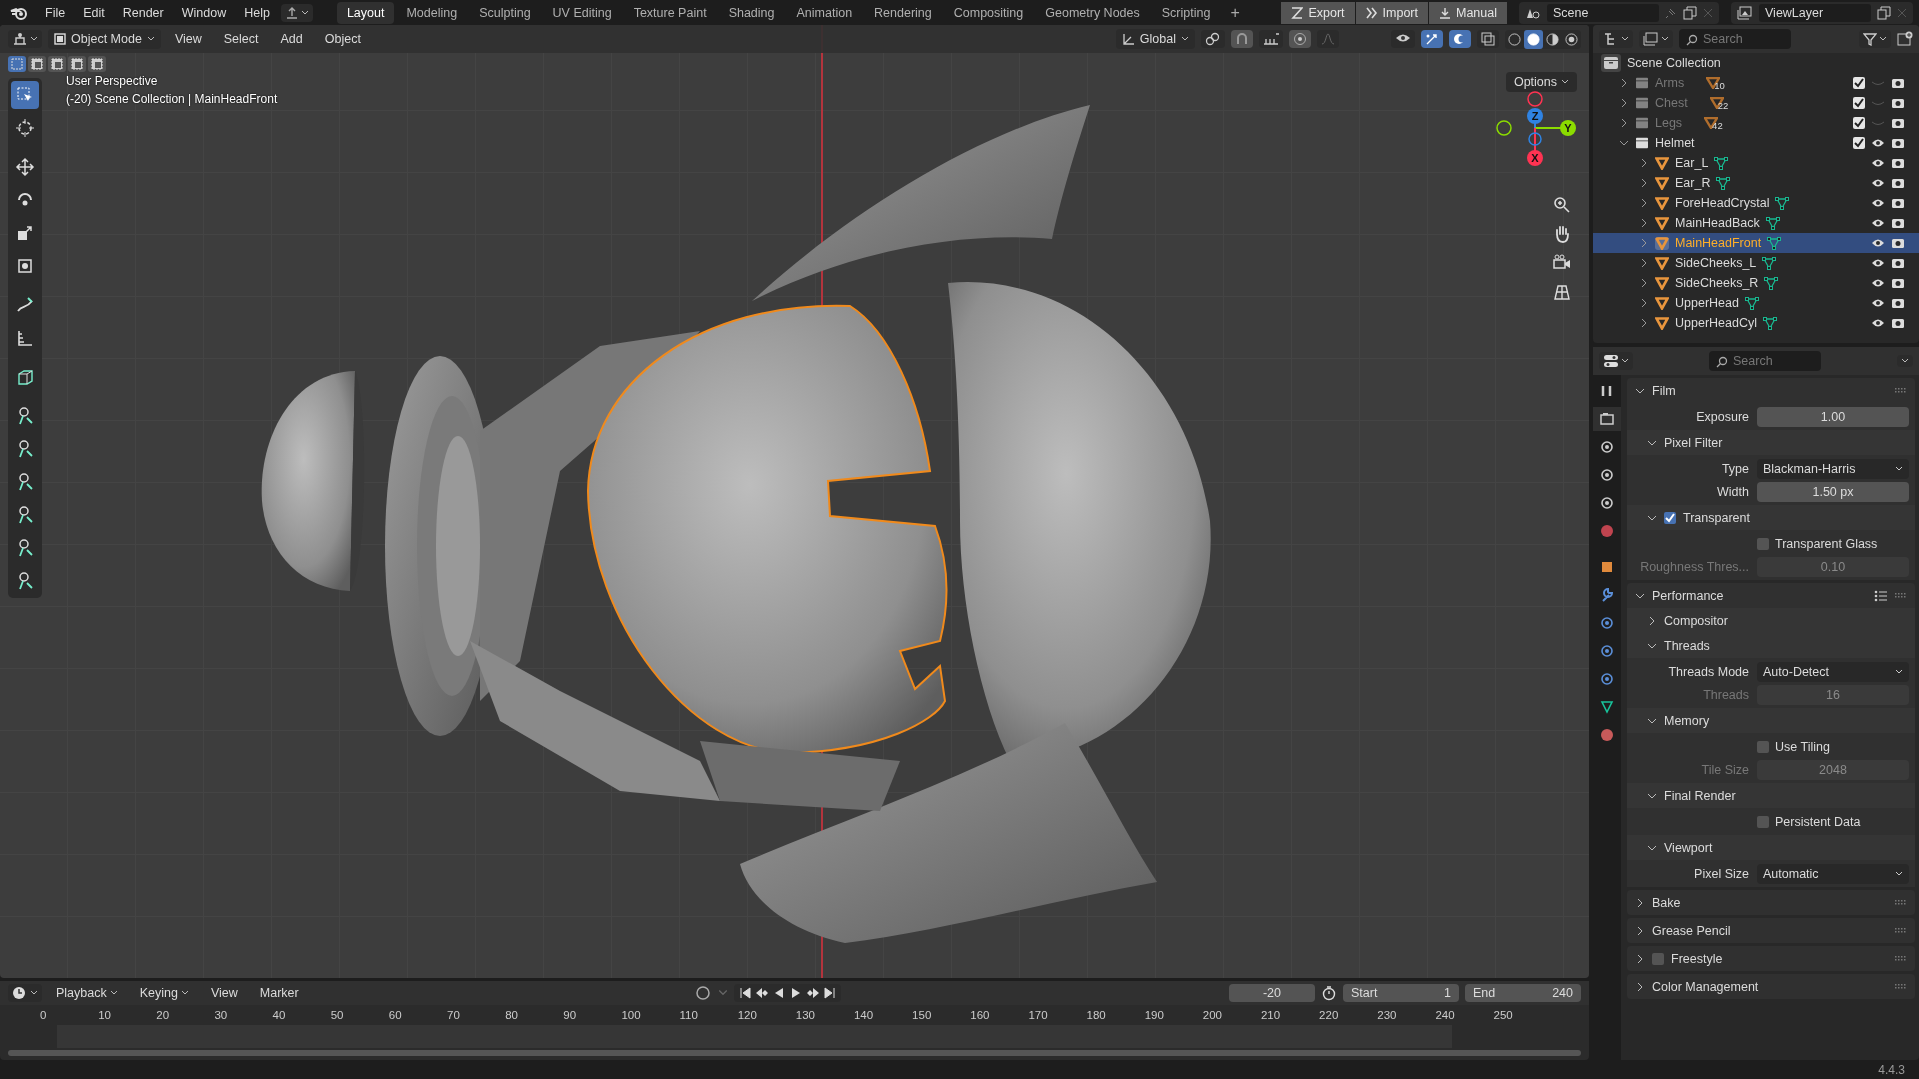 This screenshot has height=1079, width=1919. I want to click on workspace-tab: Shading, so click(751, 12).